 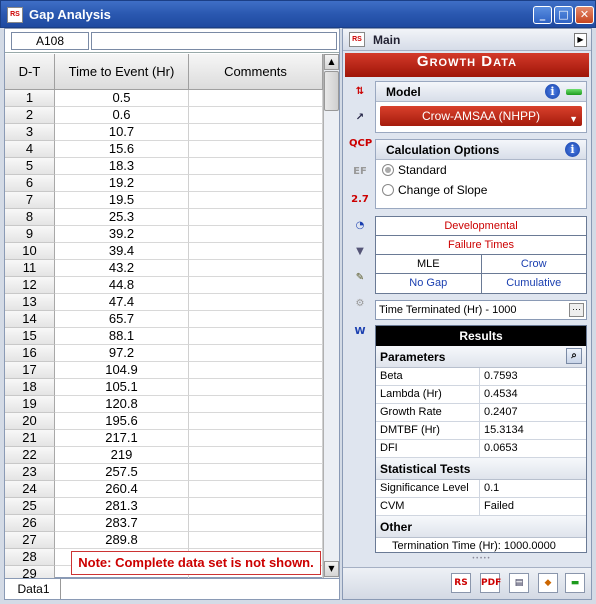 I want to click on time-to-event-cell: 257.5, so click(x=122, y=472).